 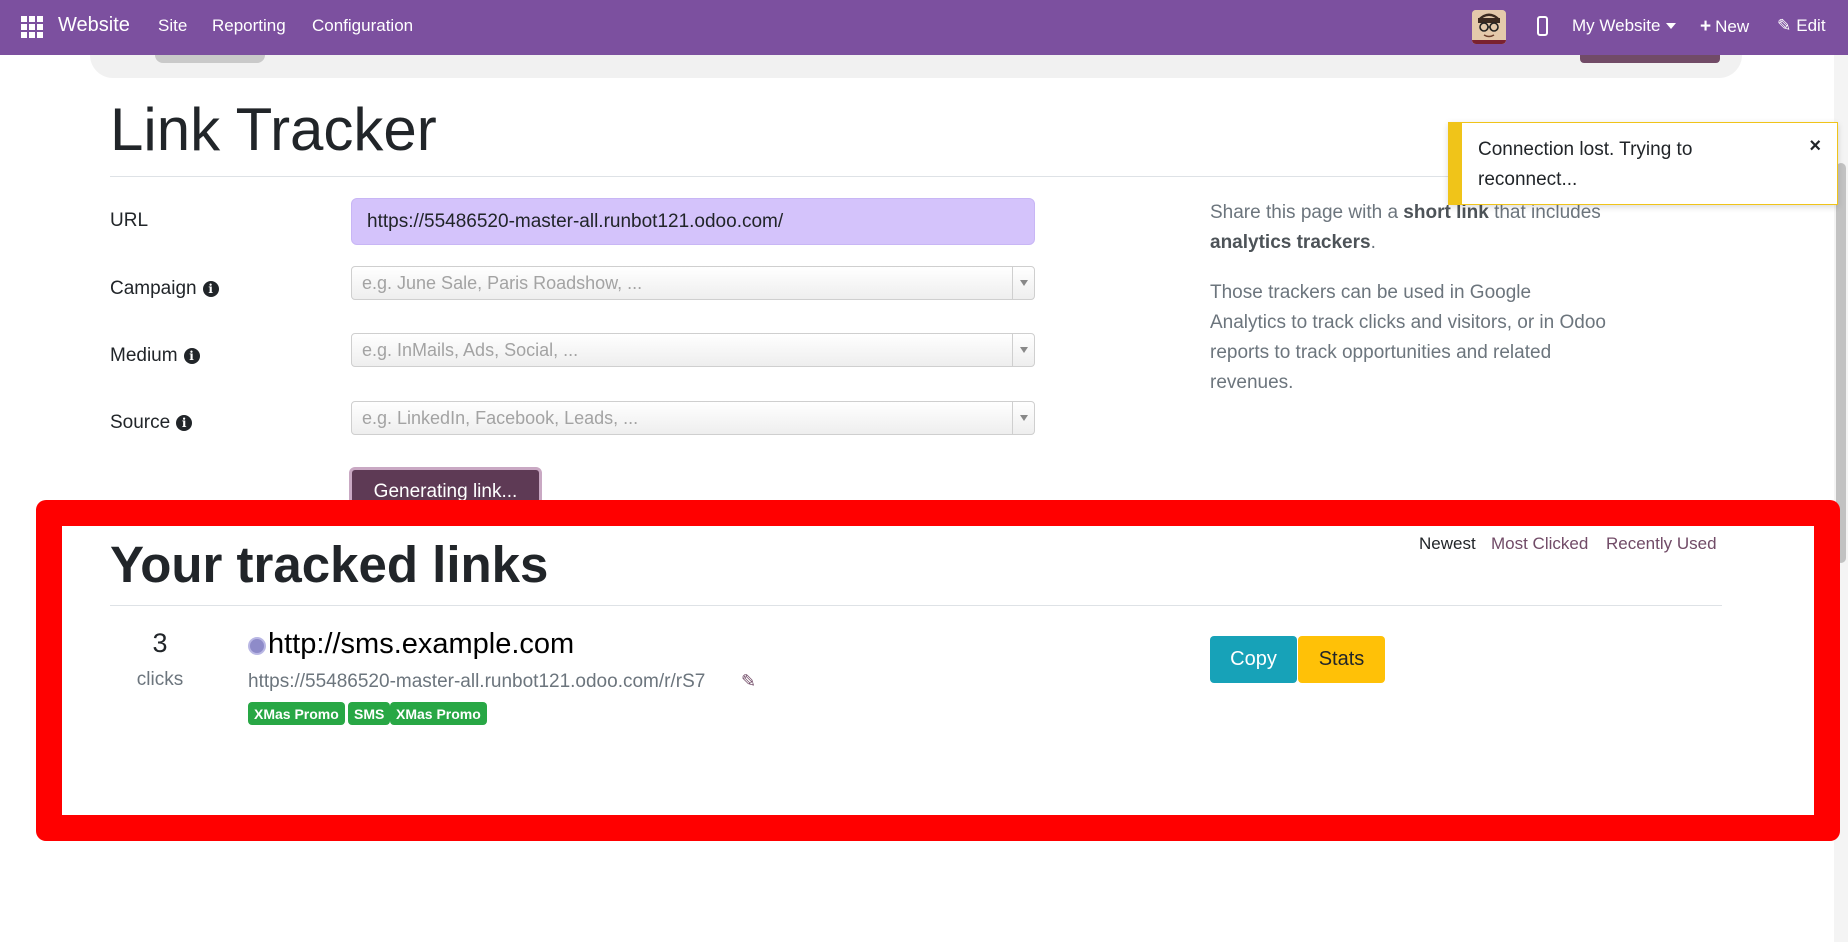 What do you see at coordinates (1815, 146) in the screenshot?
I see `close-icon: ×` at bounding box center [1815, 146].